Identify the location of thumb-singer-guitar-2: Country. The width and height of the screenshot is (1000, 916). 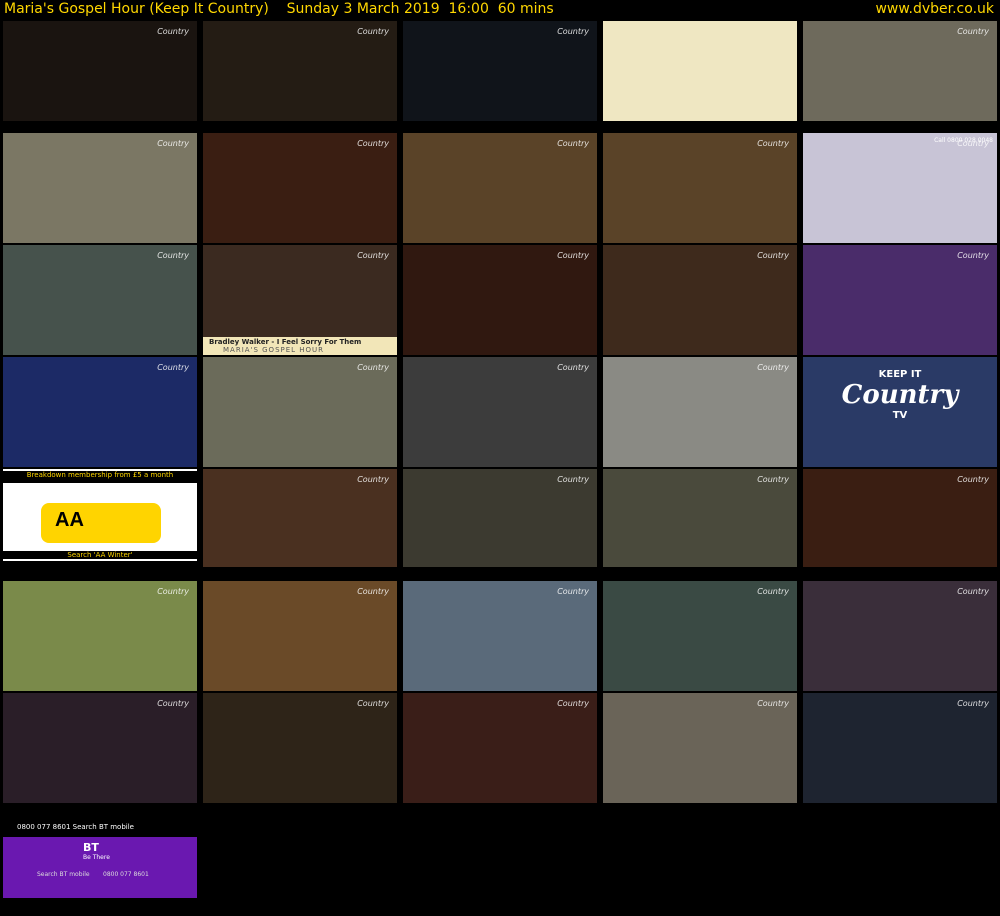
(700, 188).